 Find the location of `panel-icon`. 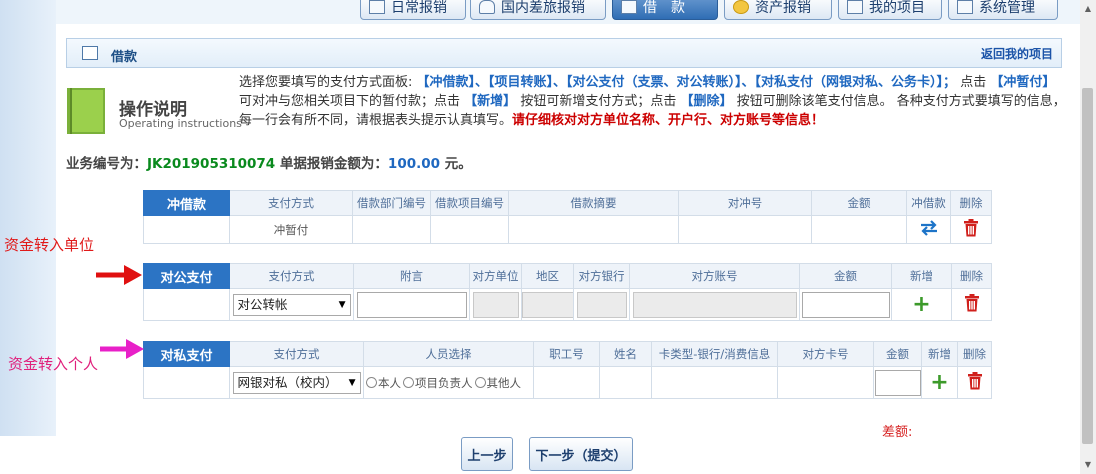

panel-icon is located at coordinates (90, 53).